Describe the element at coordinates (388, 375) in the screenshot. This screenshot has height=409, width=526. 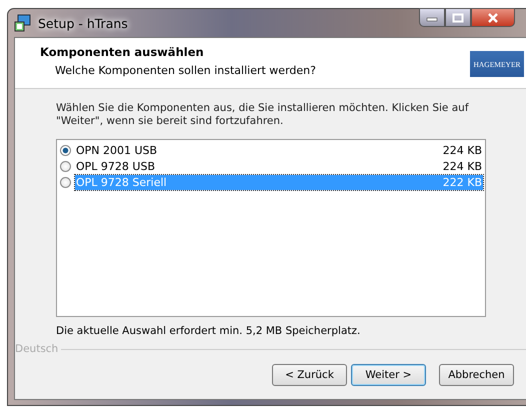
I see `next-button: Weiter >` at that location.